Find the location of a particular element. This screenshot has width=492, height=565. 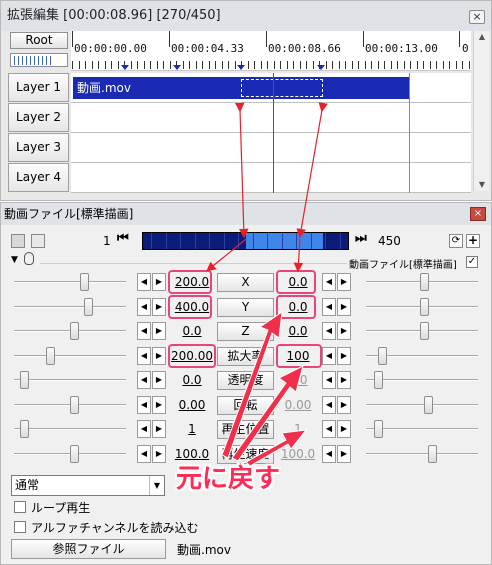

layer-4-label: Layer 4 is located at coordinates (38, 177).